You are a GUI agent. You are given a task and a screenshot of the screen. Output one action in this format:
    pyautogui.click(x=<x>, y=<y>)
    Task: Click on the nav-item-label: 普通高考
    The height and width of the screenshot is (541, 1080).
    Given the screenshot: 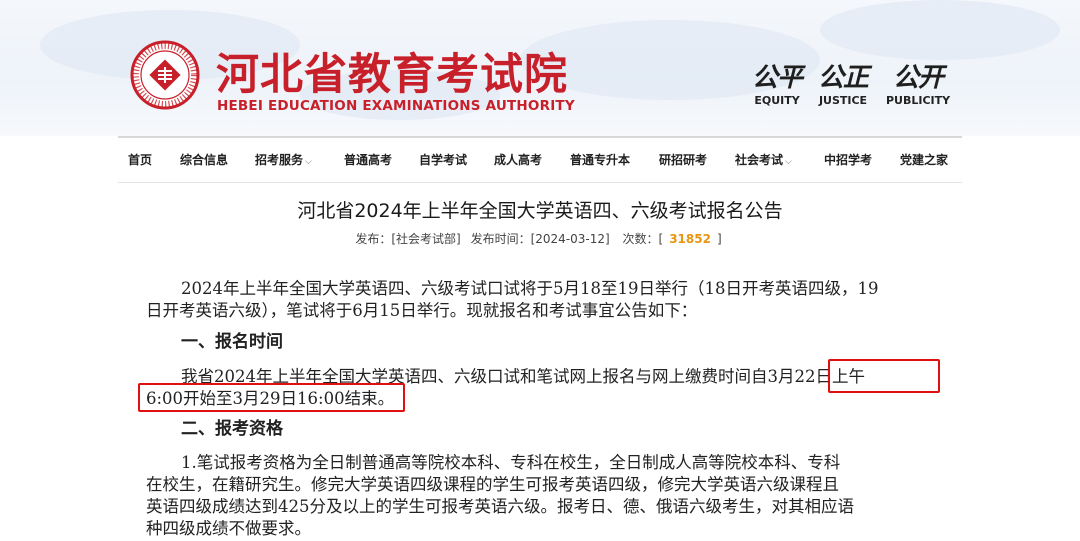 What is the action you would take?
    pyautogui.click(x=368, y=160)
    